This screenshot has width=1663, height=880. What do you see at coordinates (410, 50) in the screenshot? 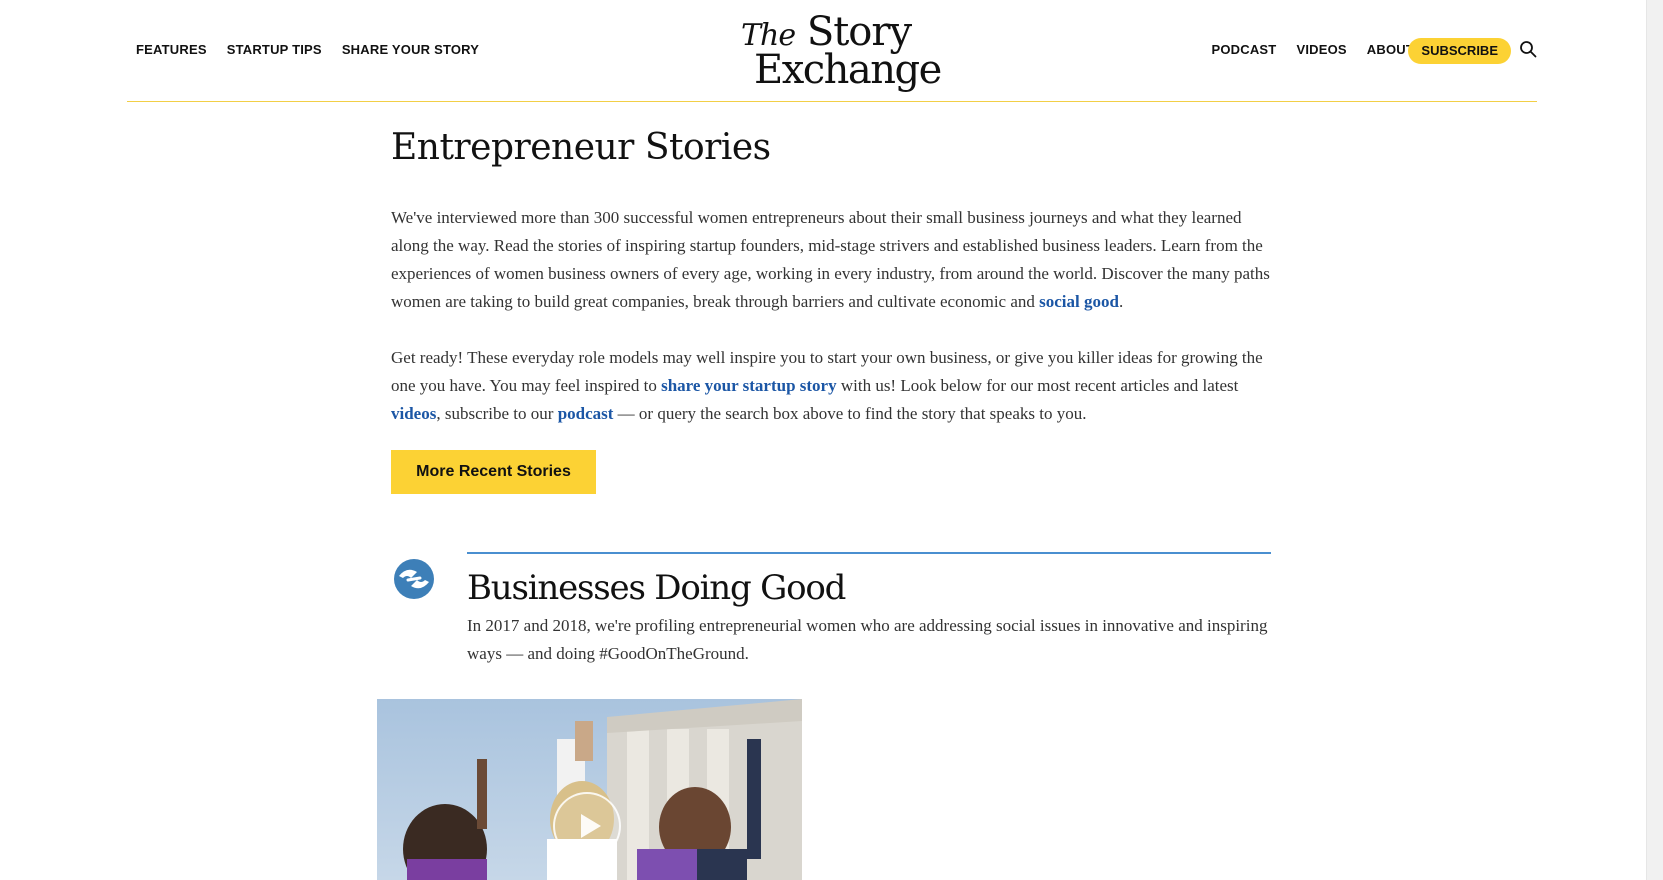
I see `nav-share-your-story: SHARE YOUR STORY` at bounding box center [410, 50].